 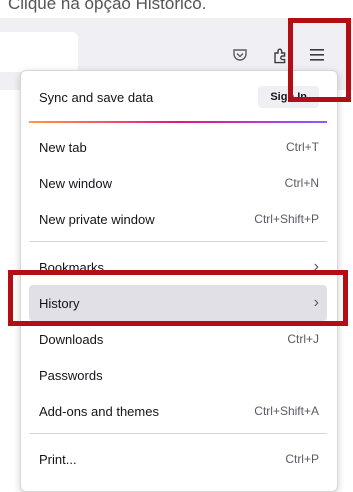 I want to click on history-highlight-box, so click(x=178, y=298).